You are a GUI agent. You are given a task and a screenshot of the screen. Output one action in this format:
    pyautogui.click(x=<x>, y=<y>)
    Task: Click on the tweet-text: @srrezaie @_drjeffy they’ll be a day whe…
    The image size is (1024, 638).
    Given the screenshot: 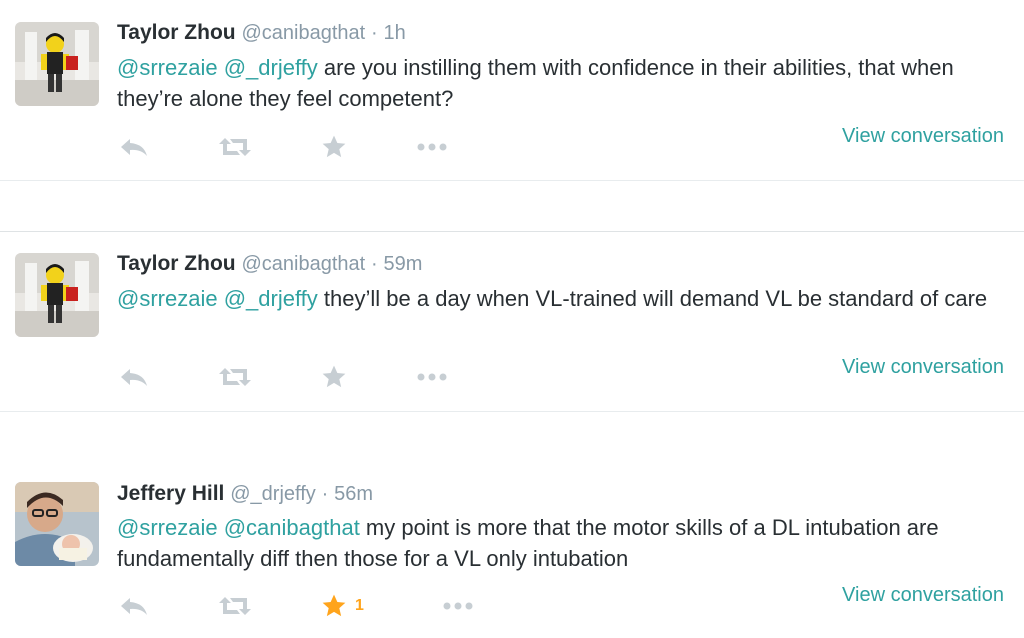 What is the action you would take?
    pyautogui.click(x=564, y=298)
    